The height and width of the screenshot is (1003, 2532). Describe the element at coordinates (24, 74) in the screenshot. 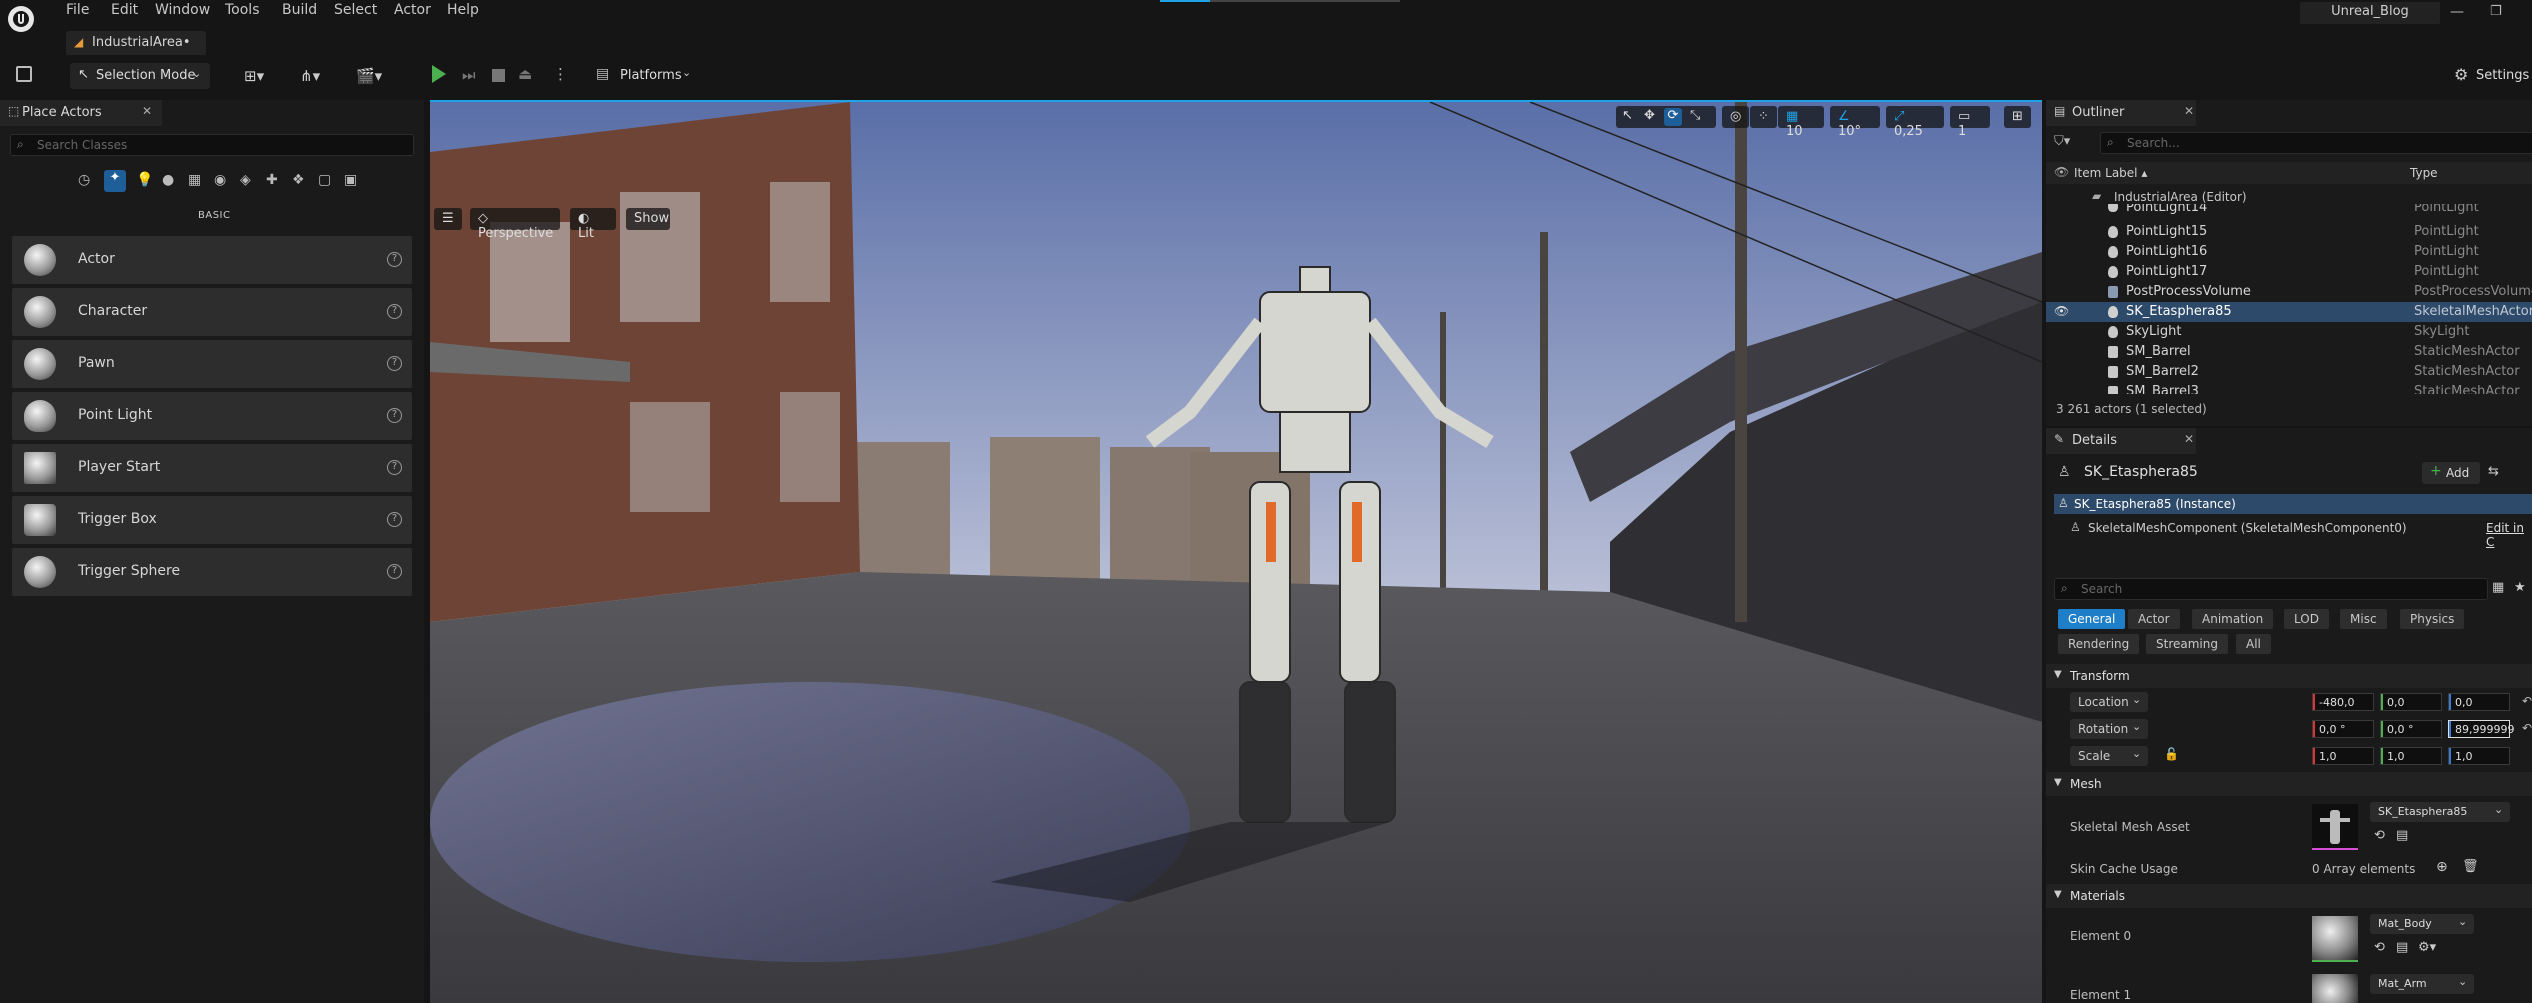

I see `save-icon` at that location.